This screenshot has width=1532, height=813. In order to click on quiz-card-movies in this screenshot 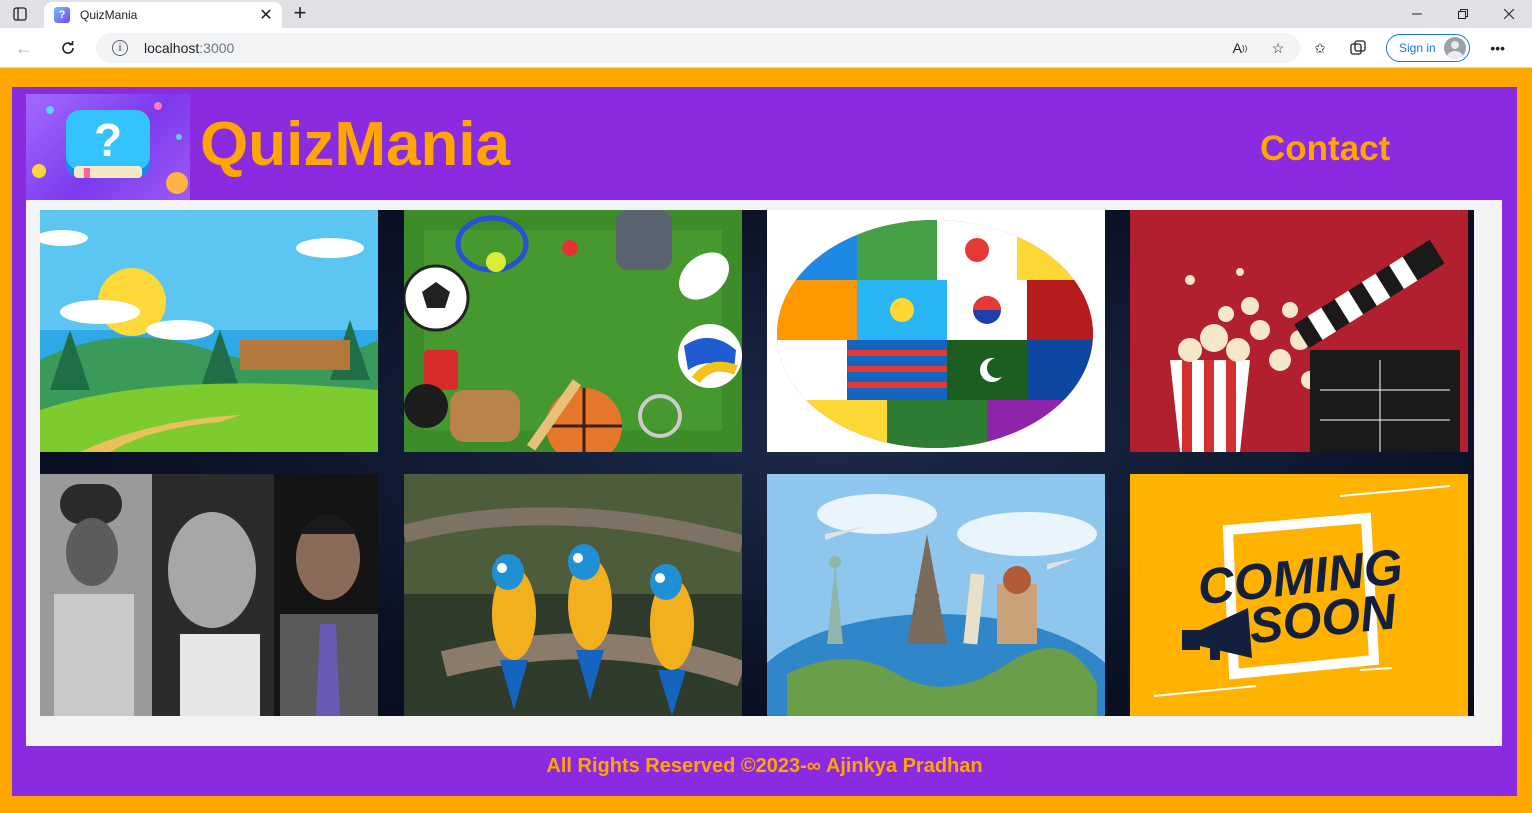, I will do `click(1299, 331)`.